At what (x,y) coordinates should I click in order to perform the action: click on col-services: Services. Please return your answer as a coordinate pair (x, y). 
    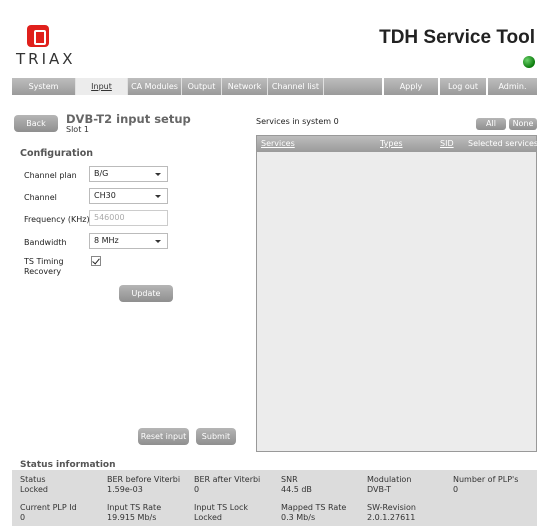
    Looking at the image, I should click on (278, 144).